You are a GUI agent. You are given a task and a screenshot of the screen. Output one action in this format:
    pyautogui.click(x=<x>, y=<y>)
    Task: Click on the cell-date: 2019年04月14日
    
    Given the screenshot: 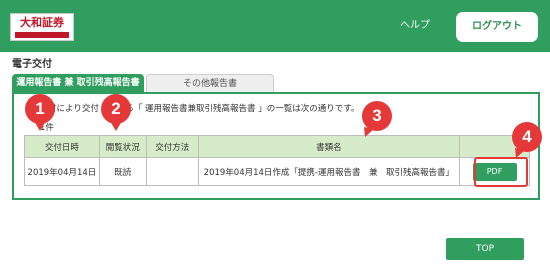 What is the action you would take?
    pyautogui.click(x=62, y=171)
    